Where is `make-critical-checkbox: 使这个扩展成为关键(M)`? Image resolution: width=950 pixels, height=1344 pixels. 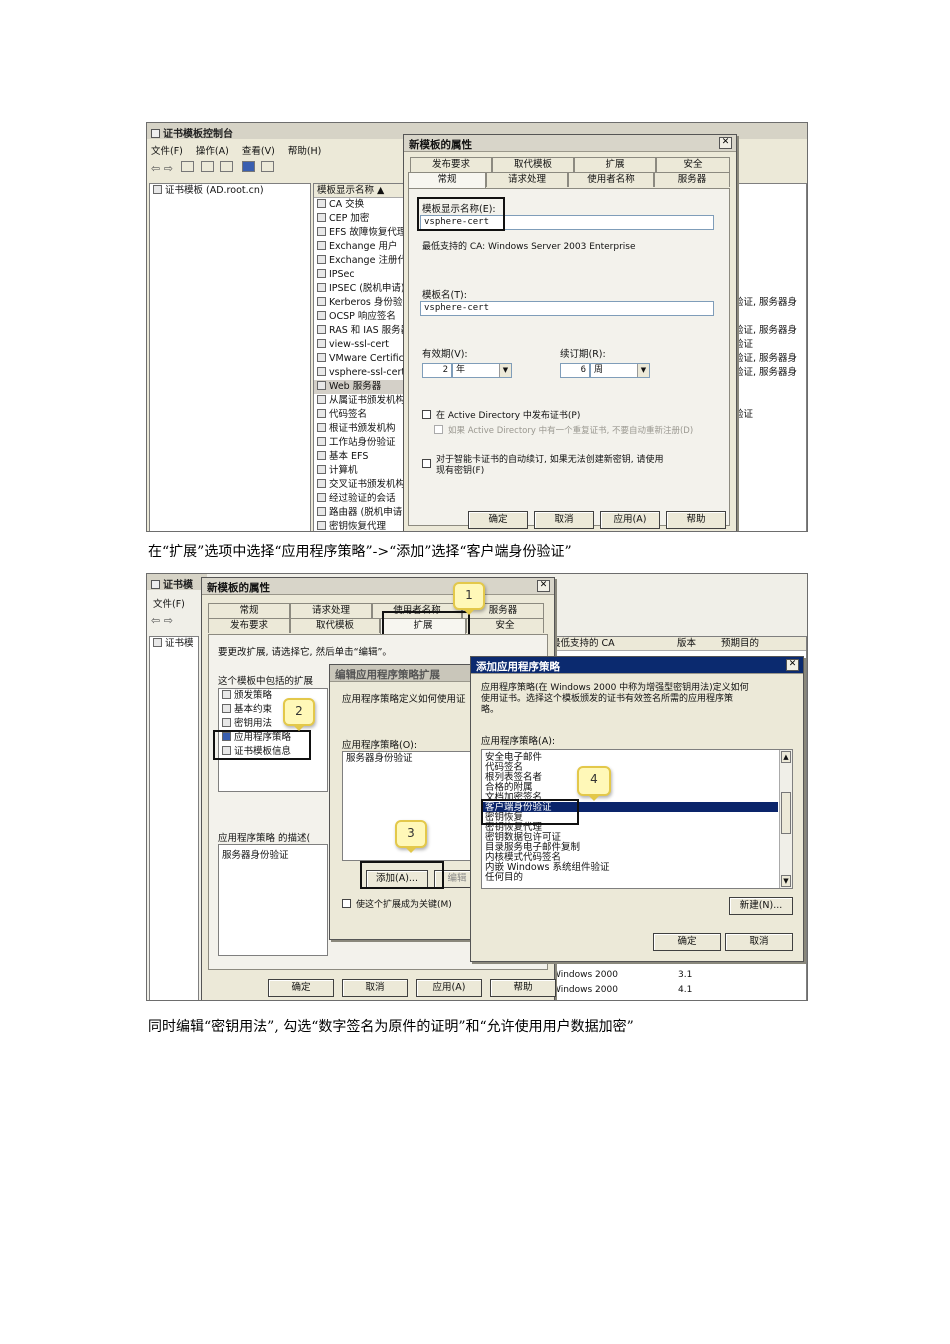 make-critical-checkbox: 使这个扩展成为关键(M) is located at coordinates (397, 903).